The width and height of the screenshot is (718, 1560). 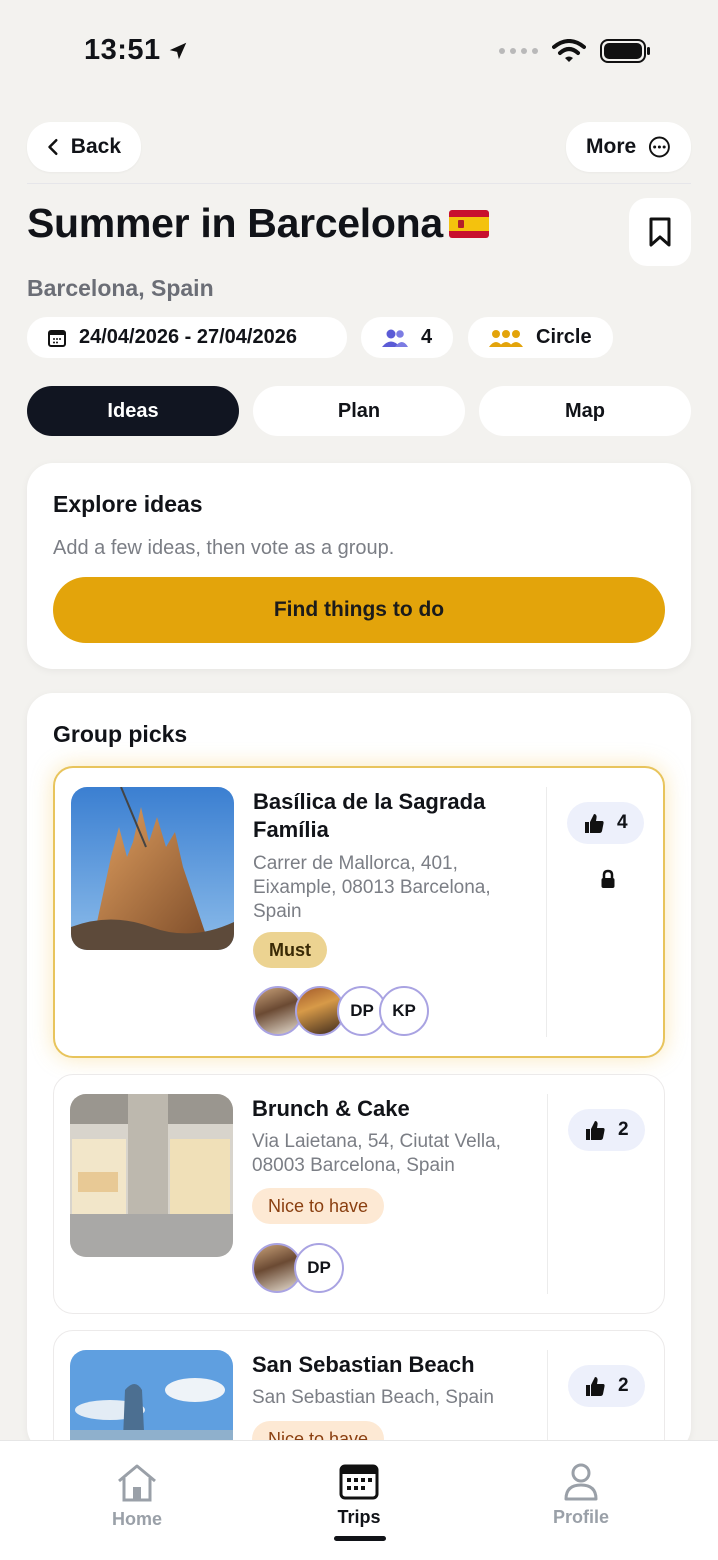 What do you see at coordinates (359, 411) in the screenshot?
I see `tab-plan: Plan` at bounding box center [359, 411].